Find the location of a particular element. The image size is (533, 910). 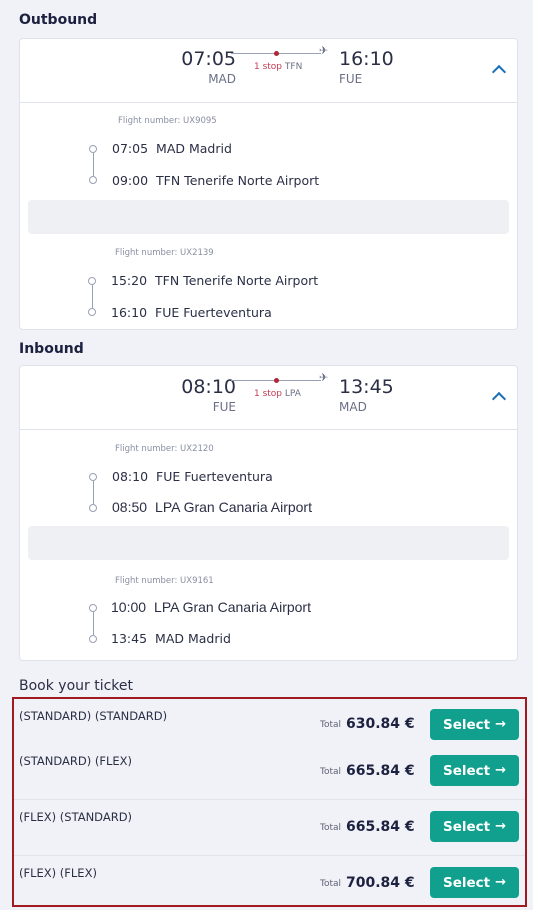

leg-departure: 07:05 MAD Madrid is located at coordinates (172, 148).